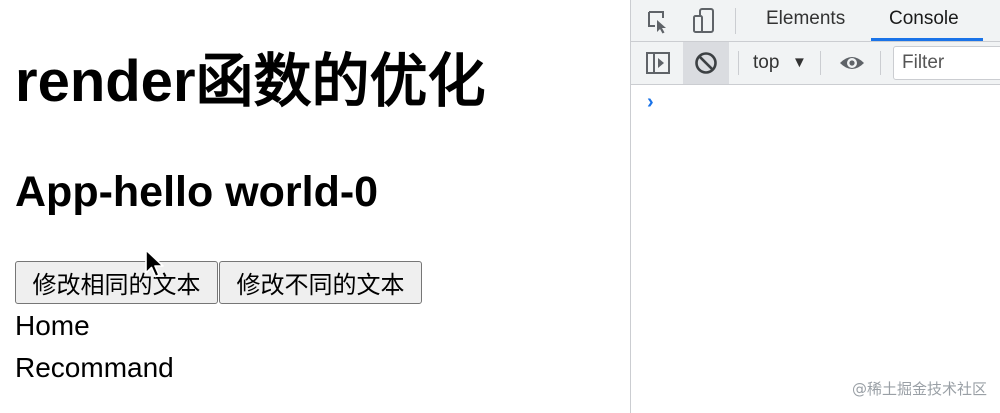 This screenshot has height=413, width=1000. Describe the element at coordinates (94, 368) in the screenshot. I see `nav-link-recommand: Recommand` at that location.